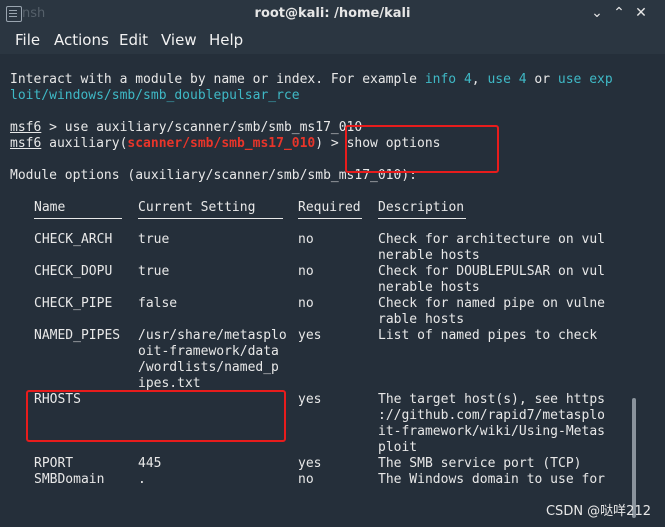 This screenshot has width=665, height=527. What do you see at coordinates (54, 463) in the screenshot?
I see `option-name: RPORT` at bounding box center [54, 463].